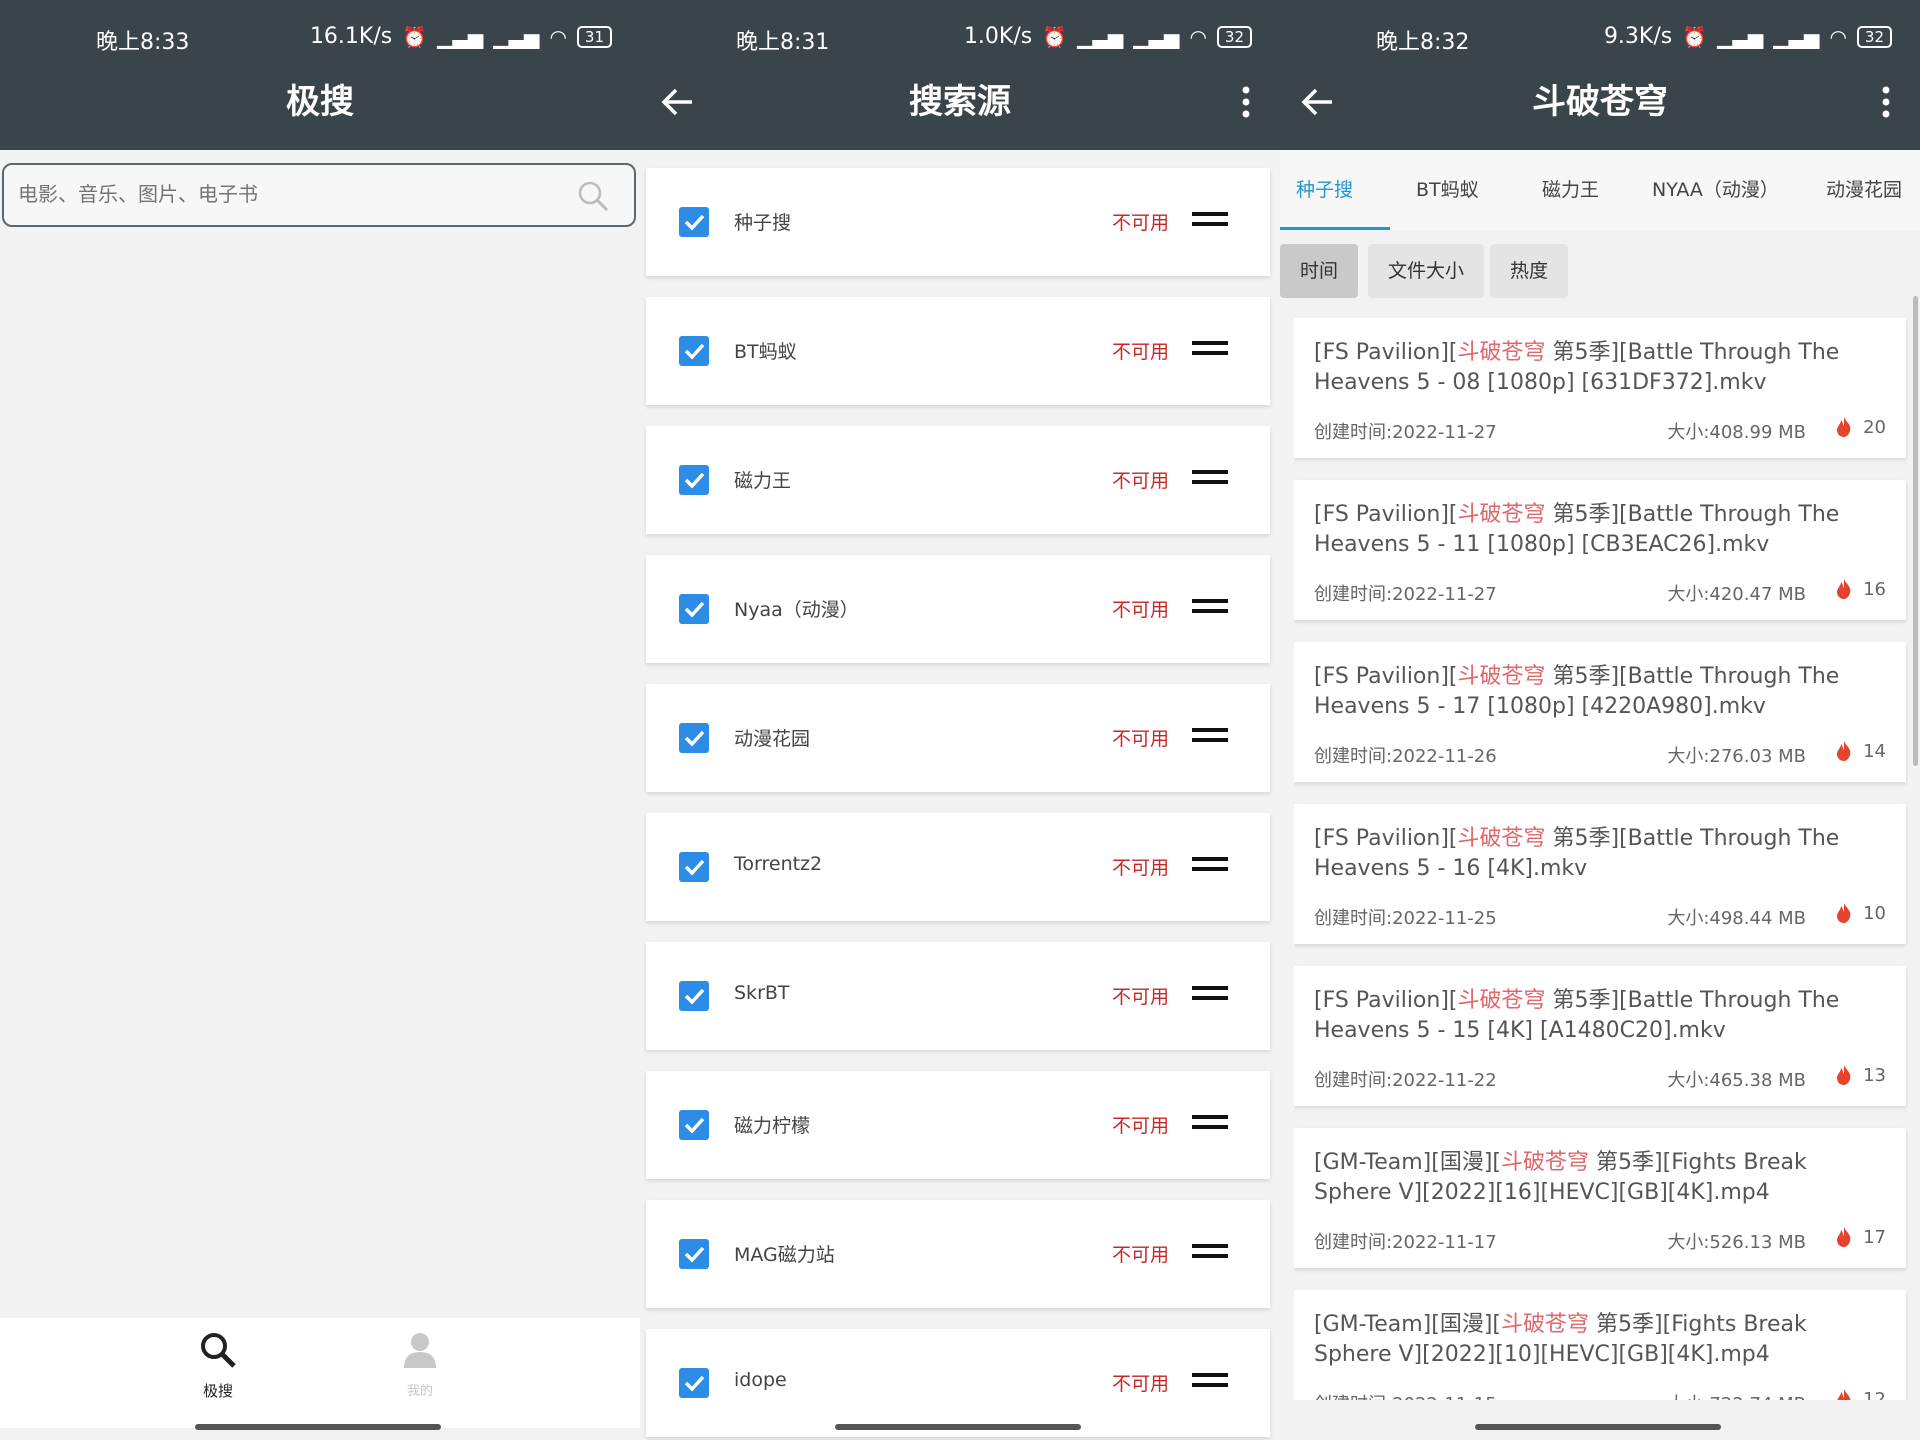  What do you see at coordinates (1319, 271) in the screenshot?
I see `sort-by-time: 时间` at bounding box center [1319, 271].